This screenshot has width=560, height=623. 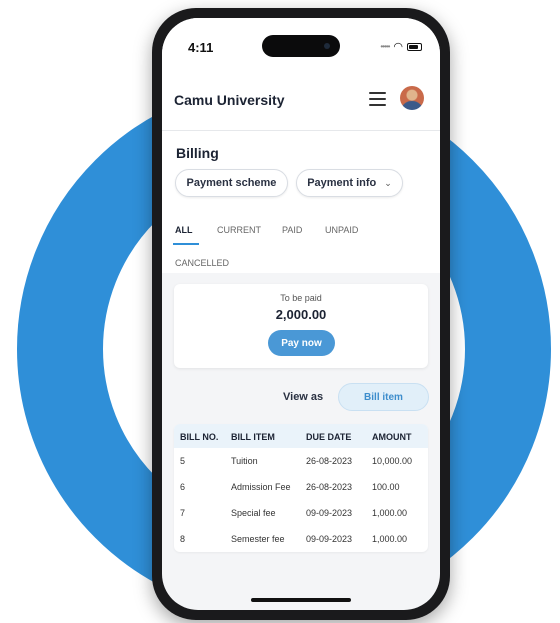 I want to click on app-title: Camu University, so click(x=229, y=100).